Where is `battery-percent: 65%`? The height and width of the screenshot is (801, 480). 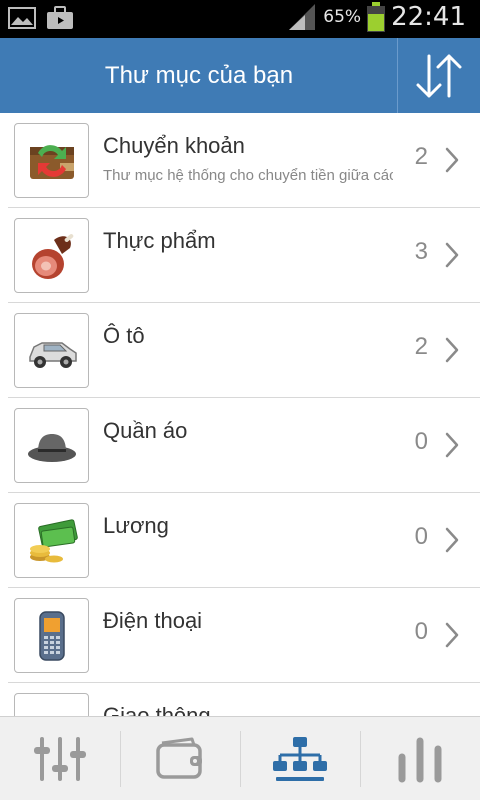 battery-percent: 65% is located at coordinates (342, 17).